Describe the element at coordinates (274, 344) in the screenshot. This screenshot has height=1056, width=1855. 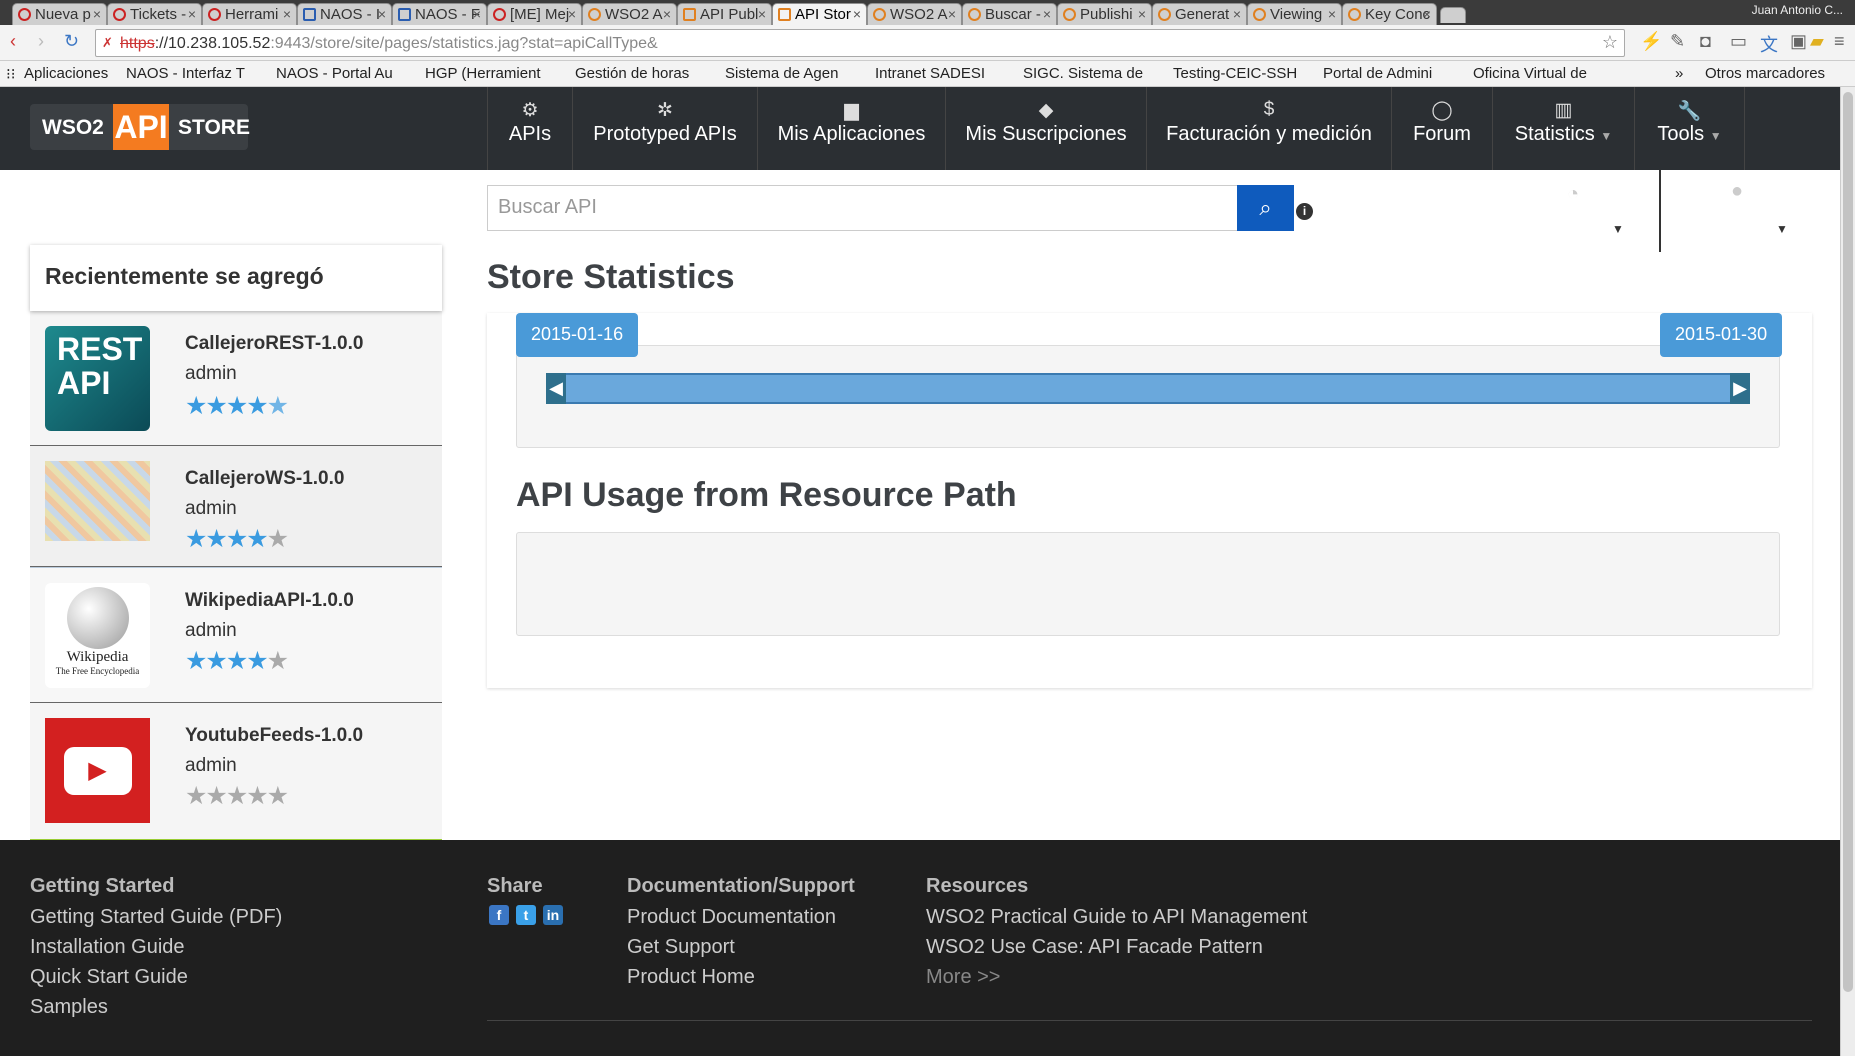
I see `api-name-link: CallejeroREST-1.0.0` at that location.